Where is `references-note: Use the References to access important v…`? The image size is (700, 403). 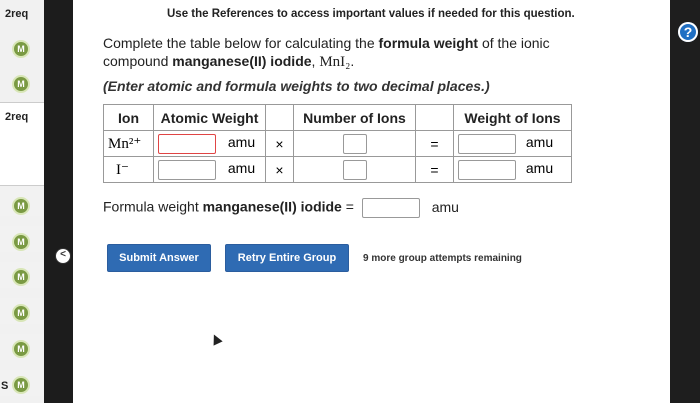
references-note: Use the References to access important v… is located at coordinates (371, 14).